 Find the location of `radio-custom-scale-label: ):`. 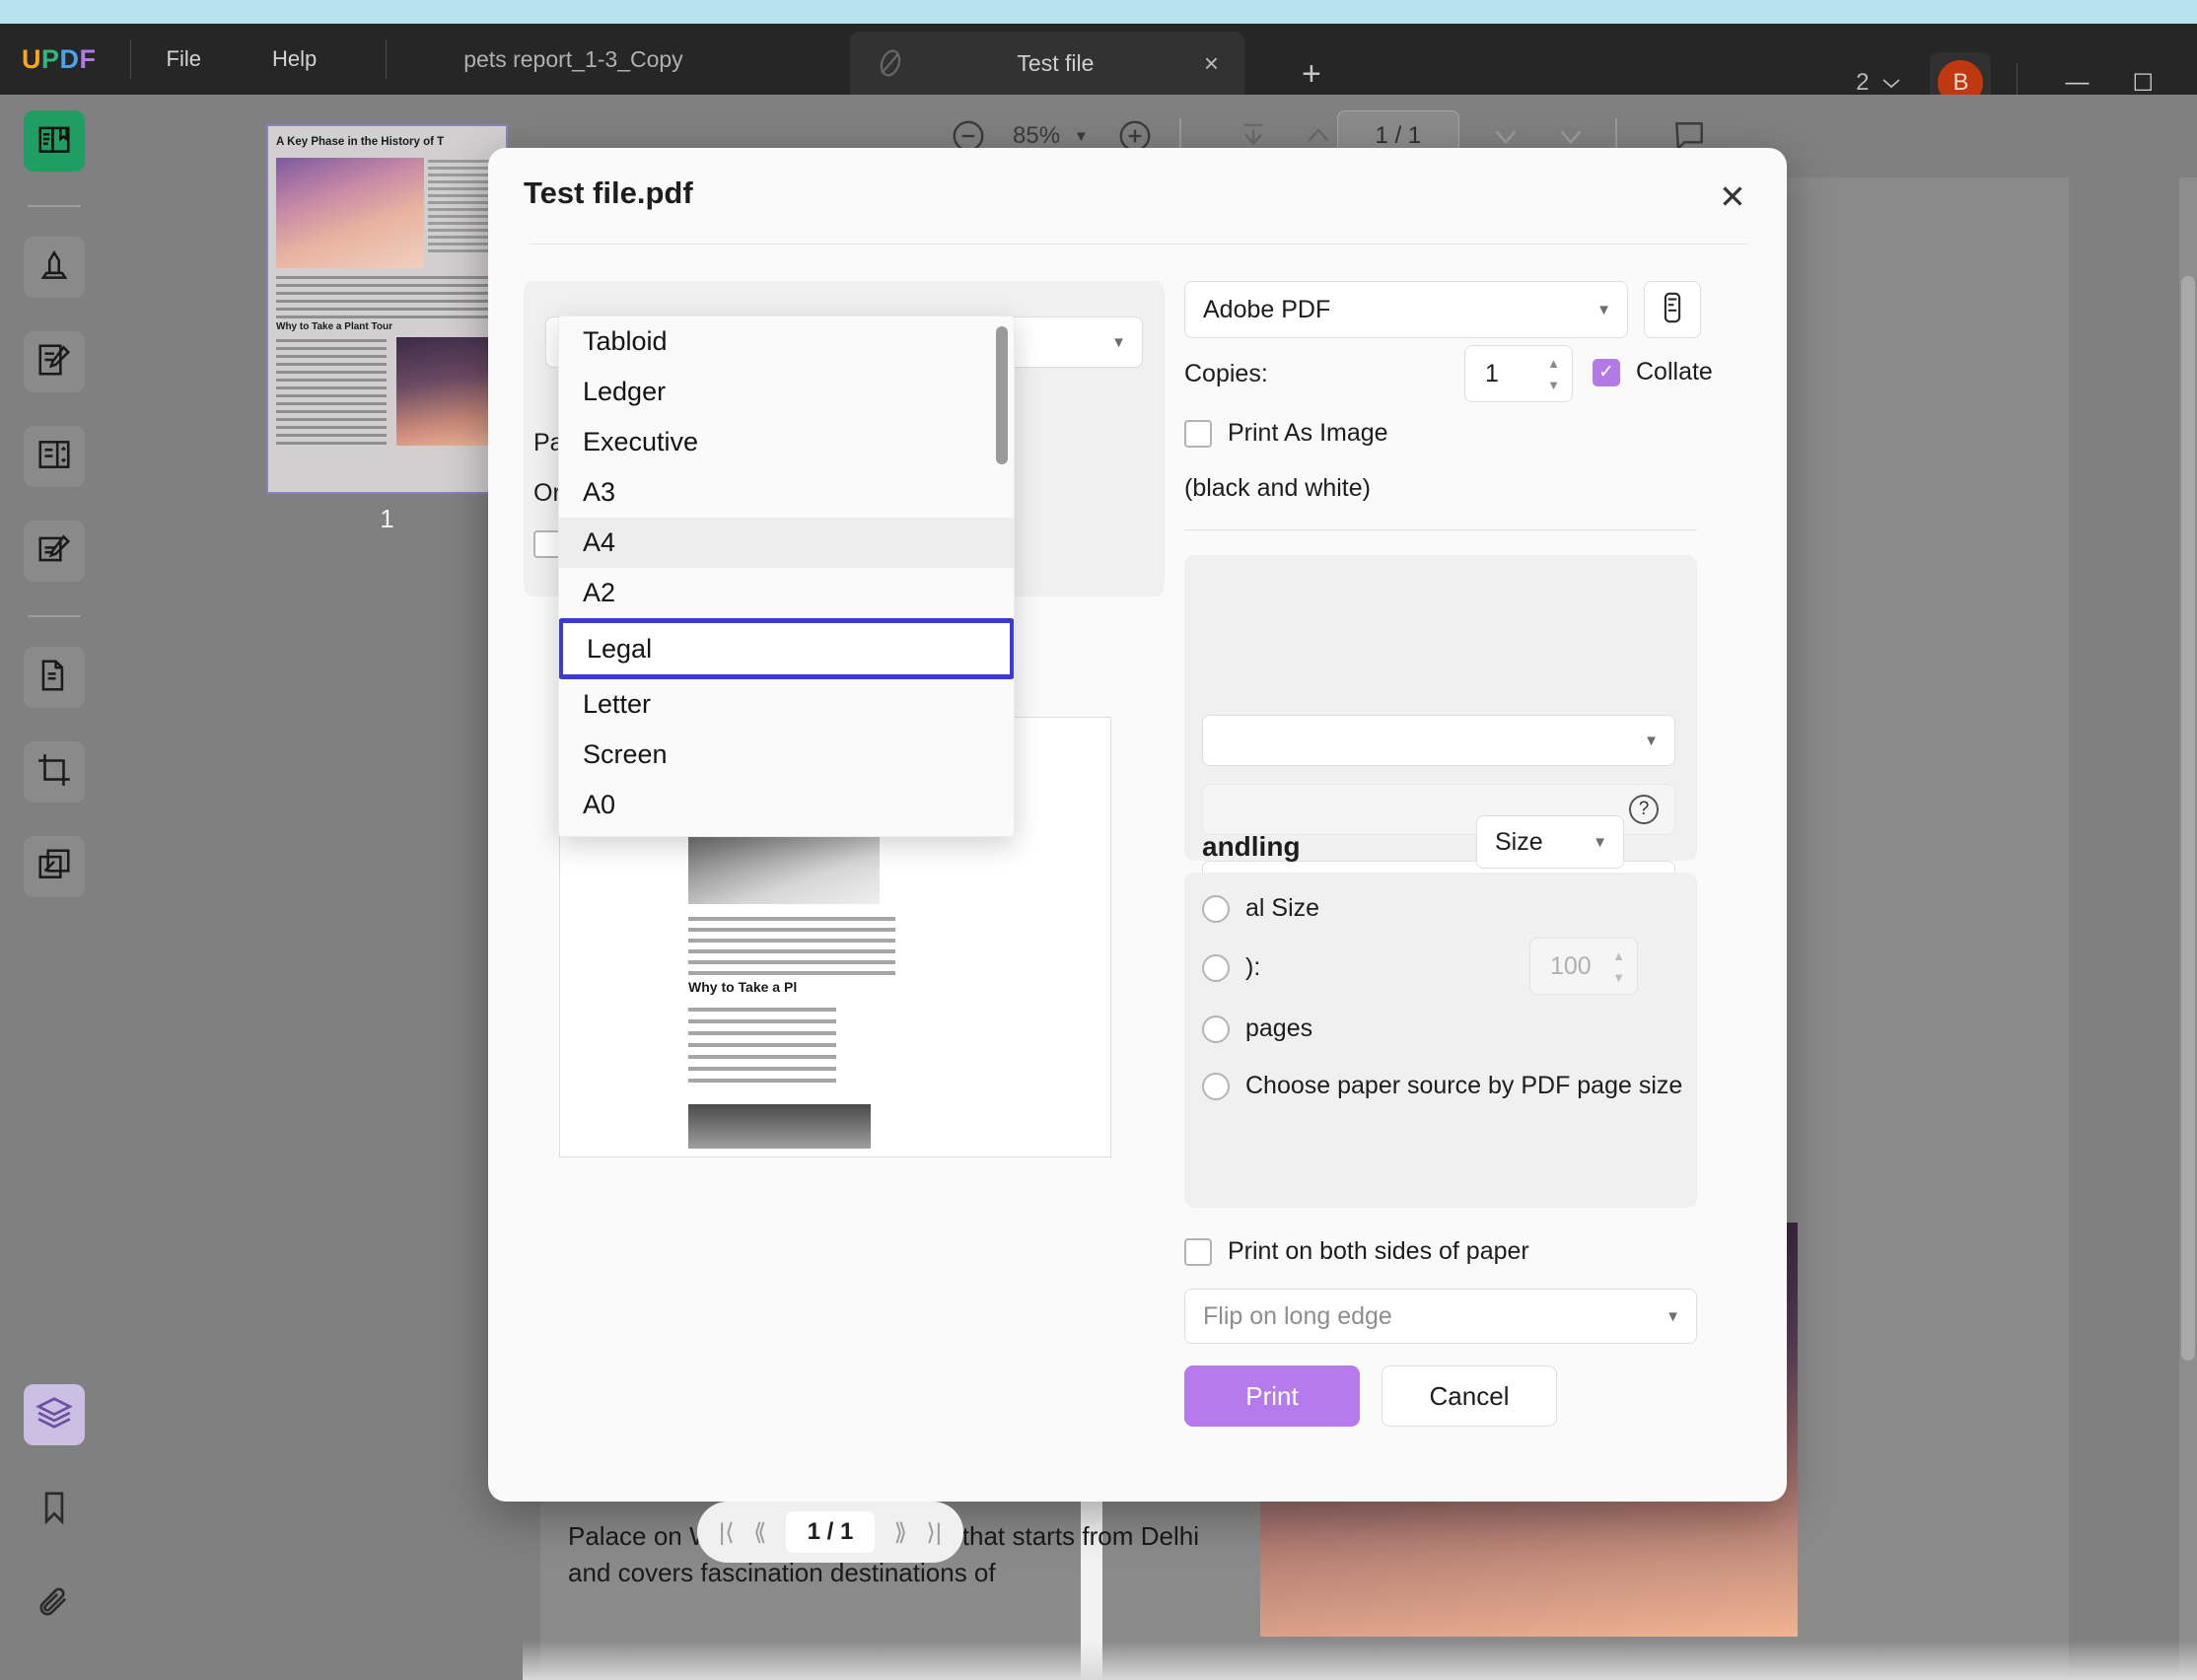

radio-custom-scale-label: ): is located at coordinates (1253, 967).